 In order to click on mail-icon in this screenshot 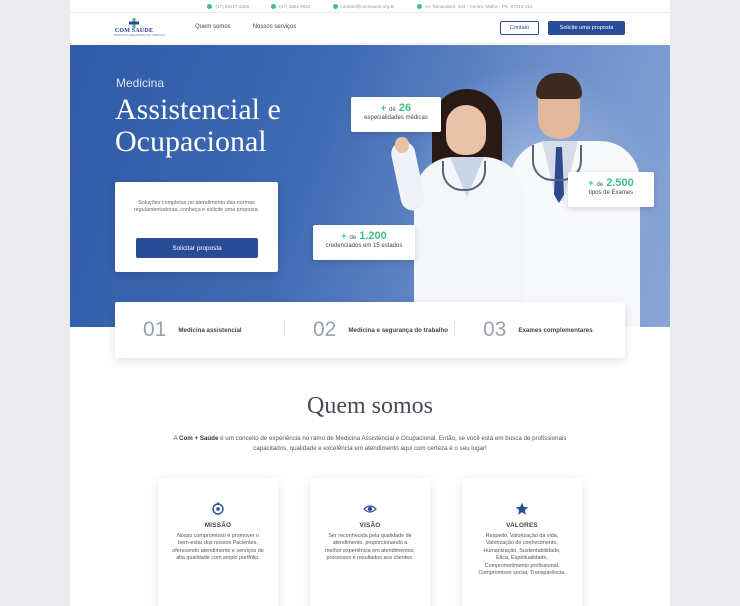, I will do `click(335, 6)`.